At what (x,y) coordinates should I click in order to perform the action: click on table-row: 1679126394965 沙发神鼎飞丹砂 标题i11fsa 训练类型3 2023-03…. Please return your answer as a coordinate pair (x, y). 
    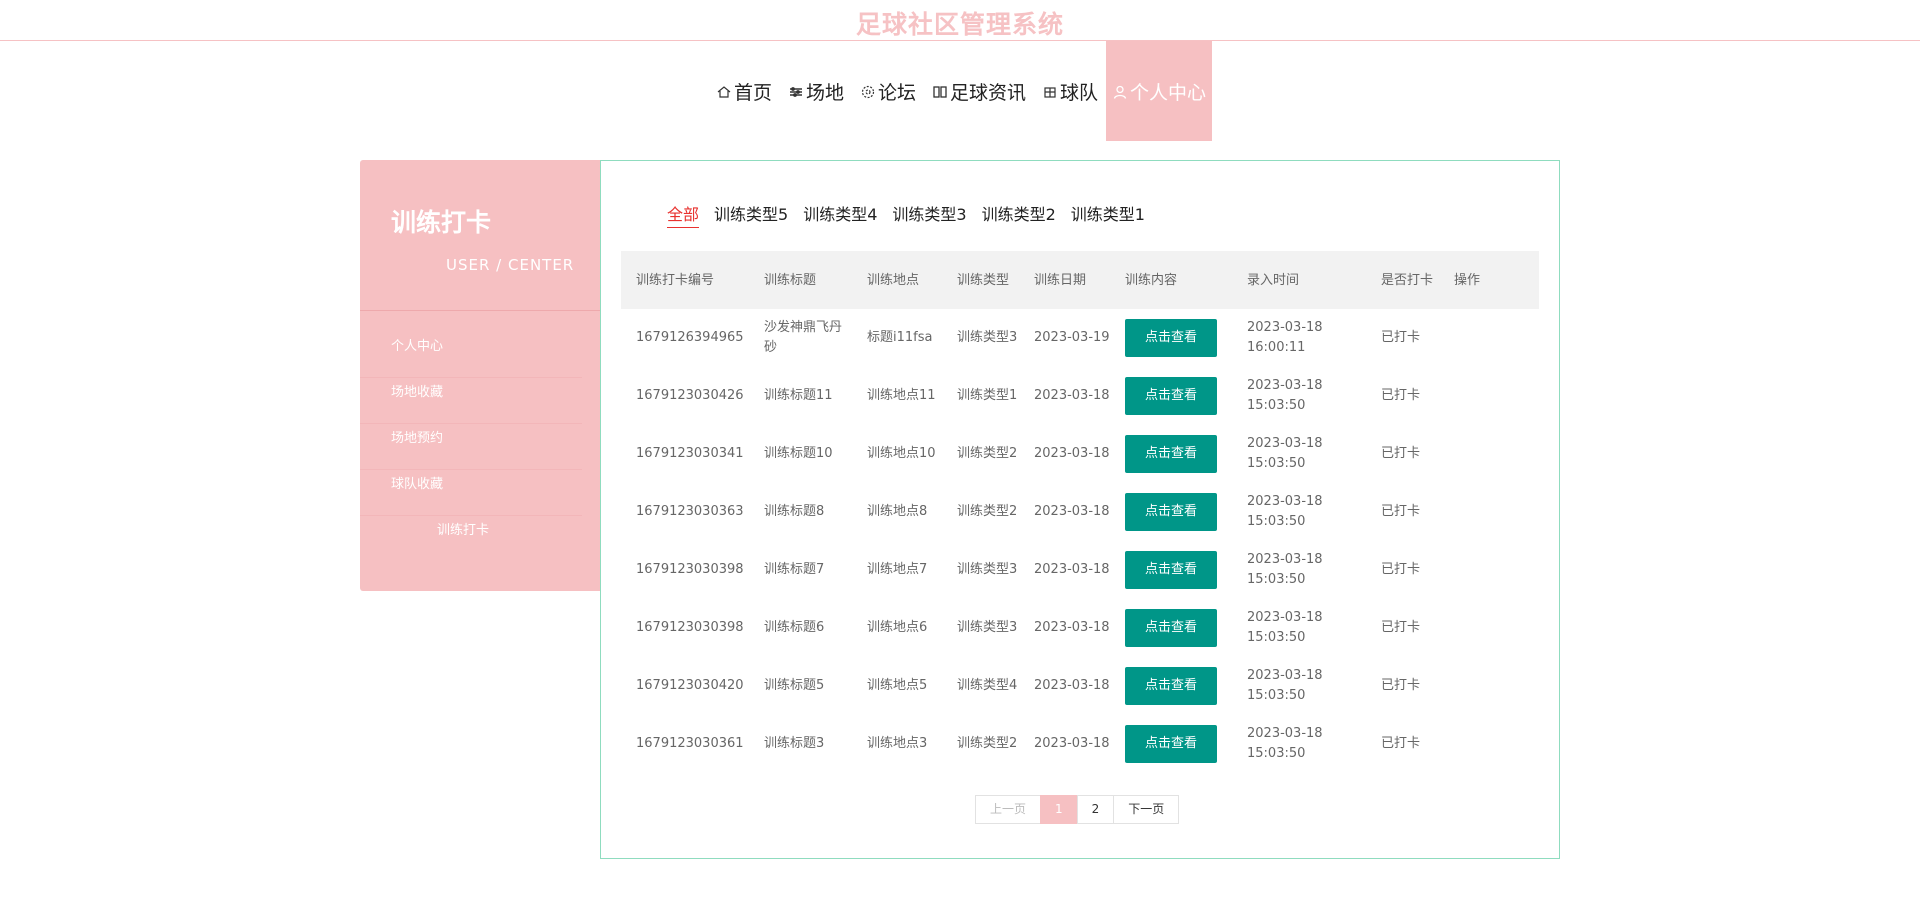
    Looking at the image, I should click on (1080, 338).